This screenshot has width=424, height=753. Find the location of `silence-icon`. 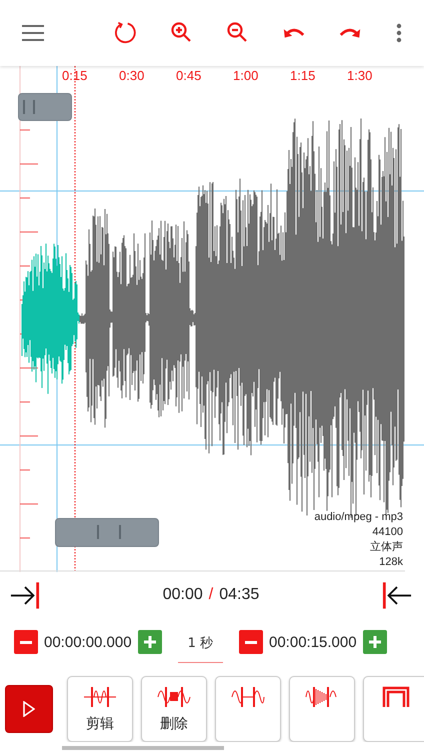

silence-icon is located at coordinates (248, 697).